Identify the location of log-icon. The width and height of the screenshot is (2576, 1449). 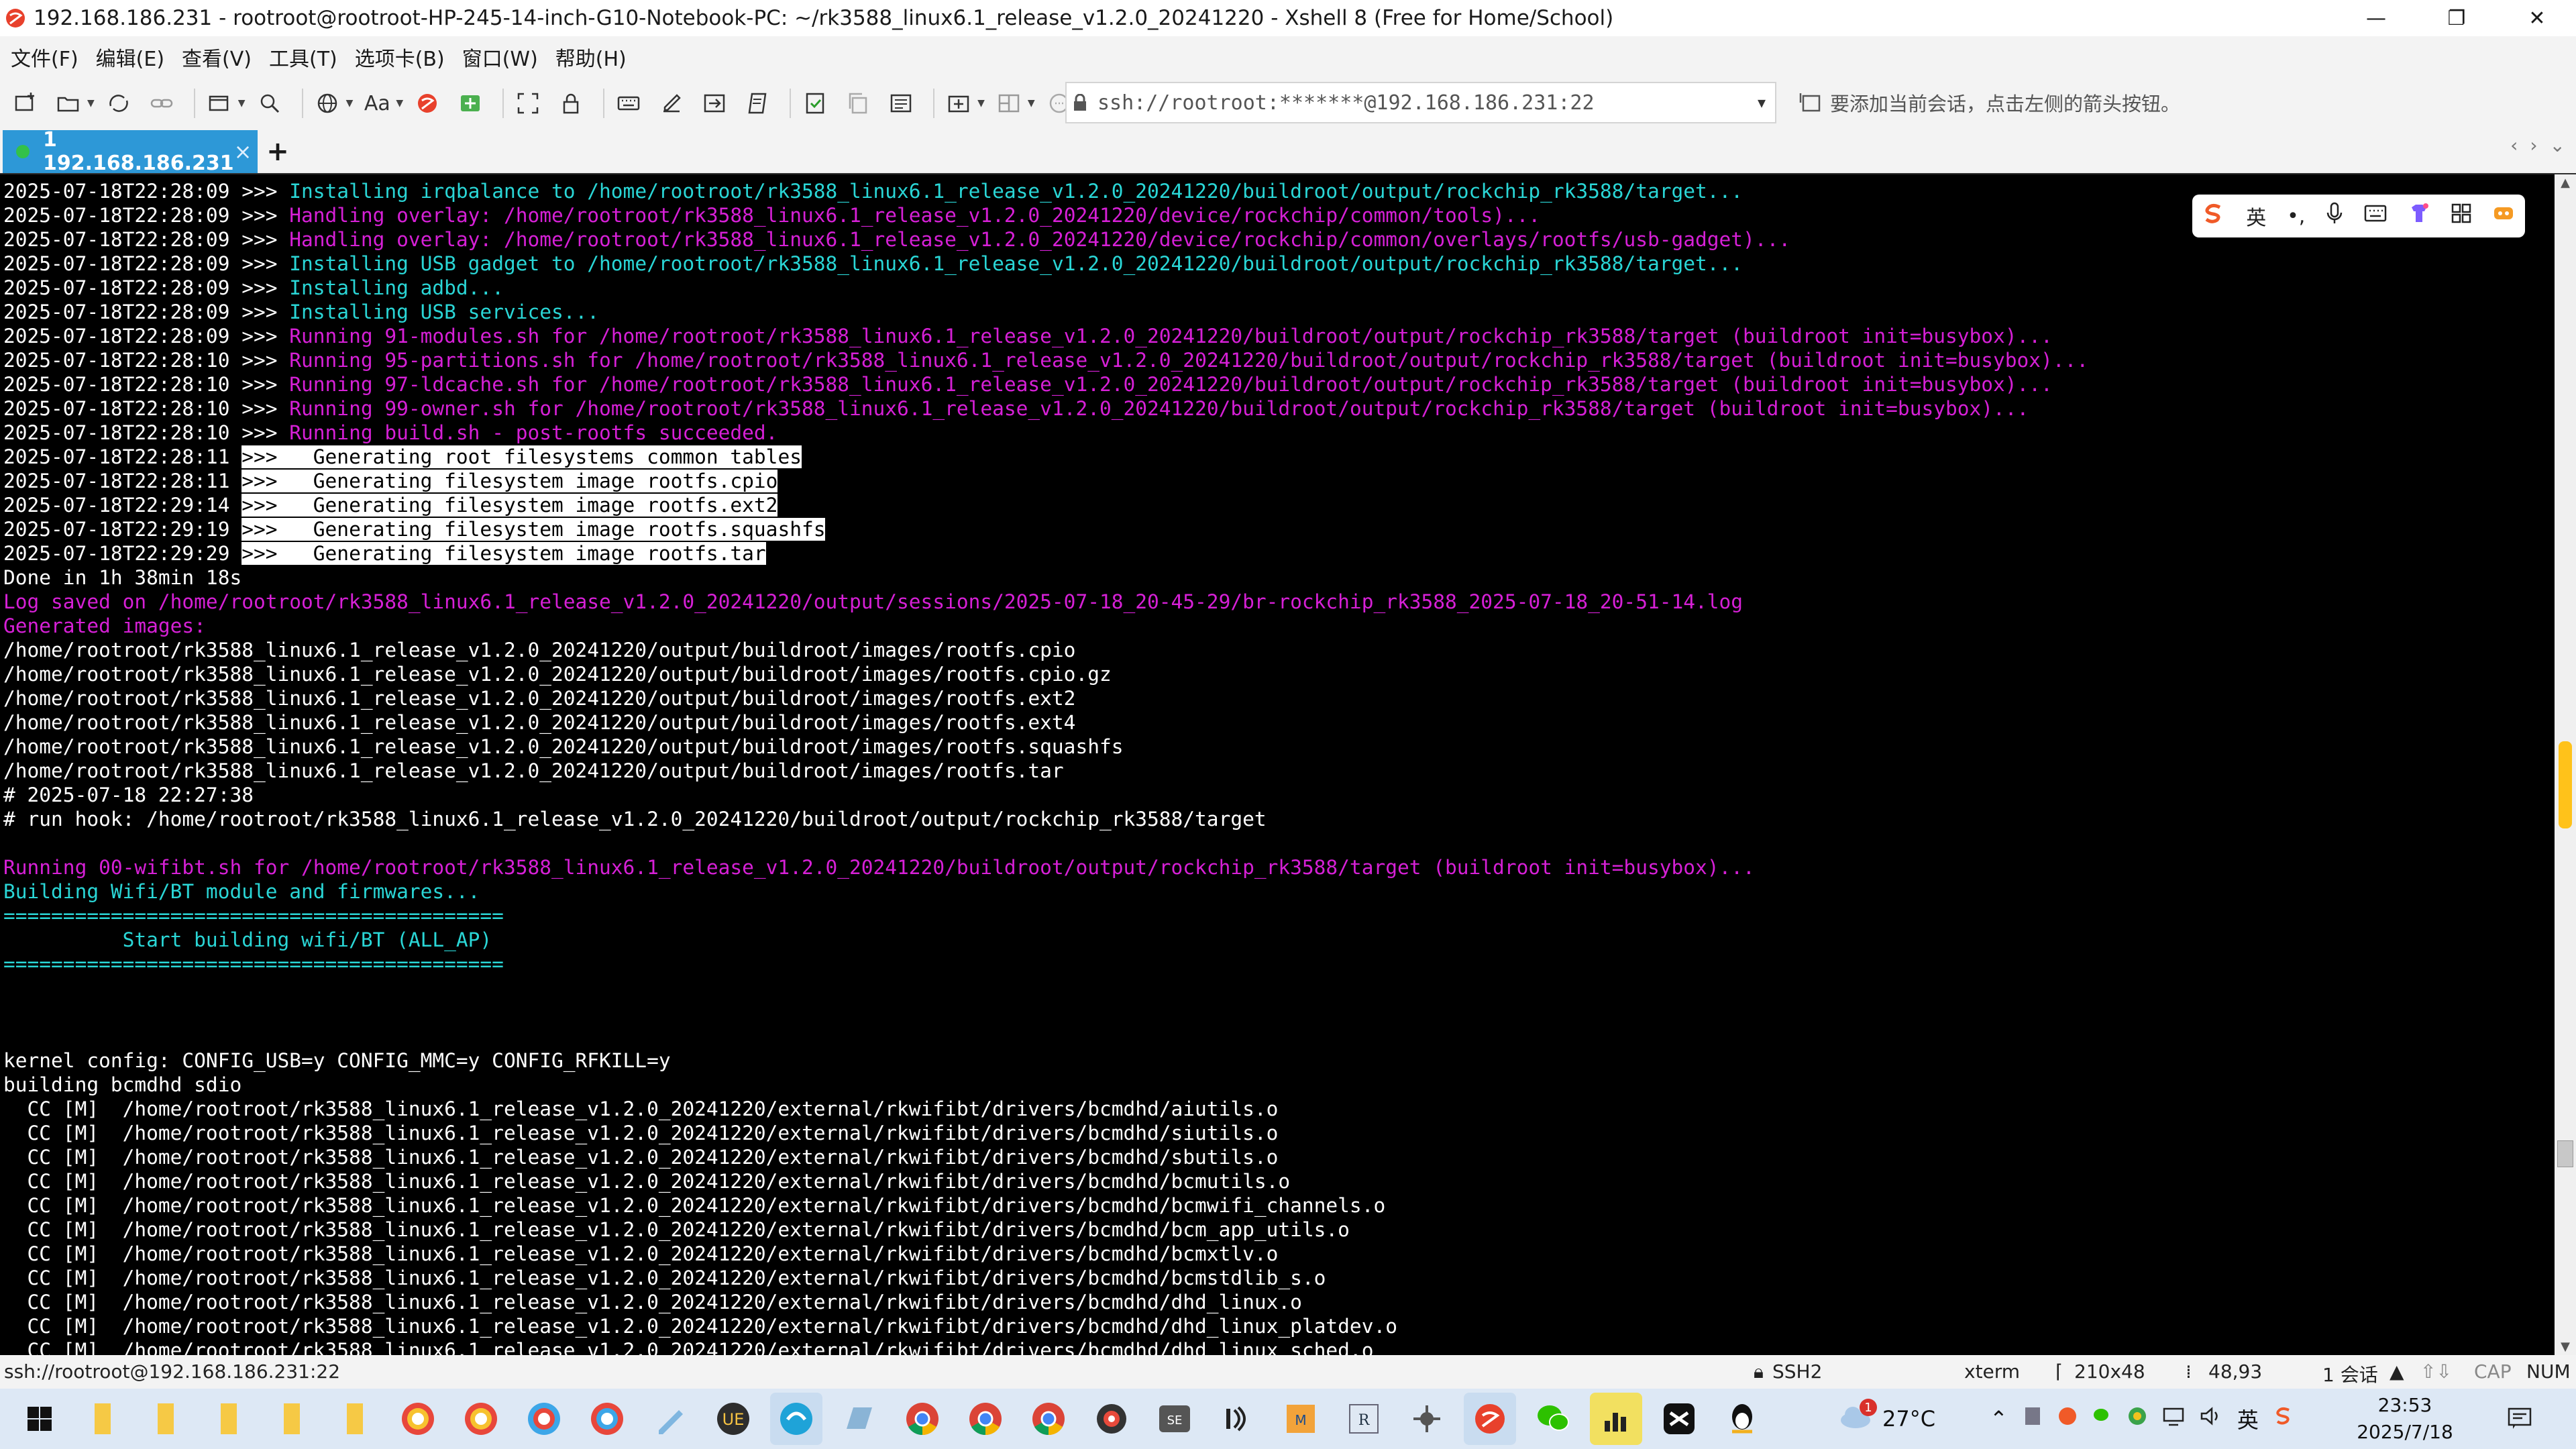
(815, 103).